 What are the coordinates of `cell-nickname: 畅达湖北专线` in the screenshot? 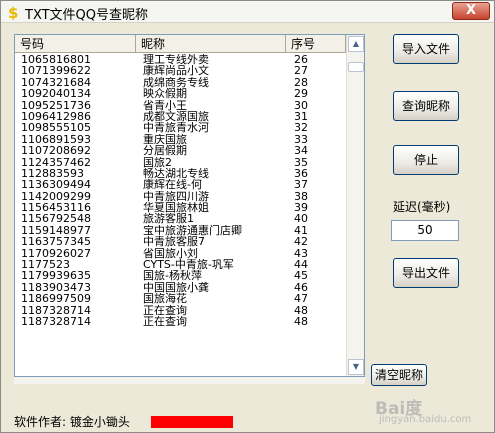 It's located at (176, 173).